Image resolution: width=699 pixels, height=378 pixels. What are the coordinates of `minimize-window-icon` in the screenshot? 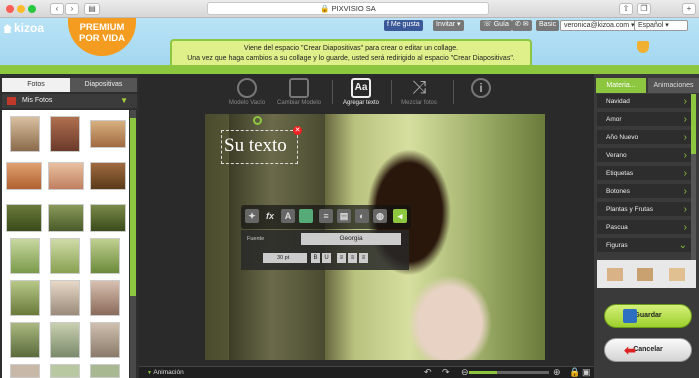 It's located at (21, 9).